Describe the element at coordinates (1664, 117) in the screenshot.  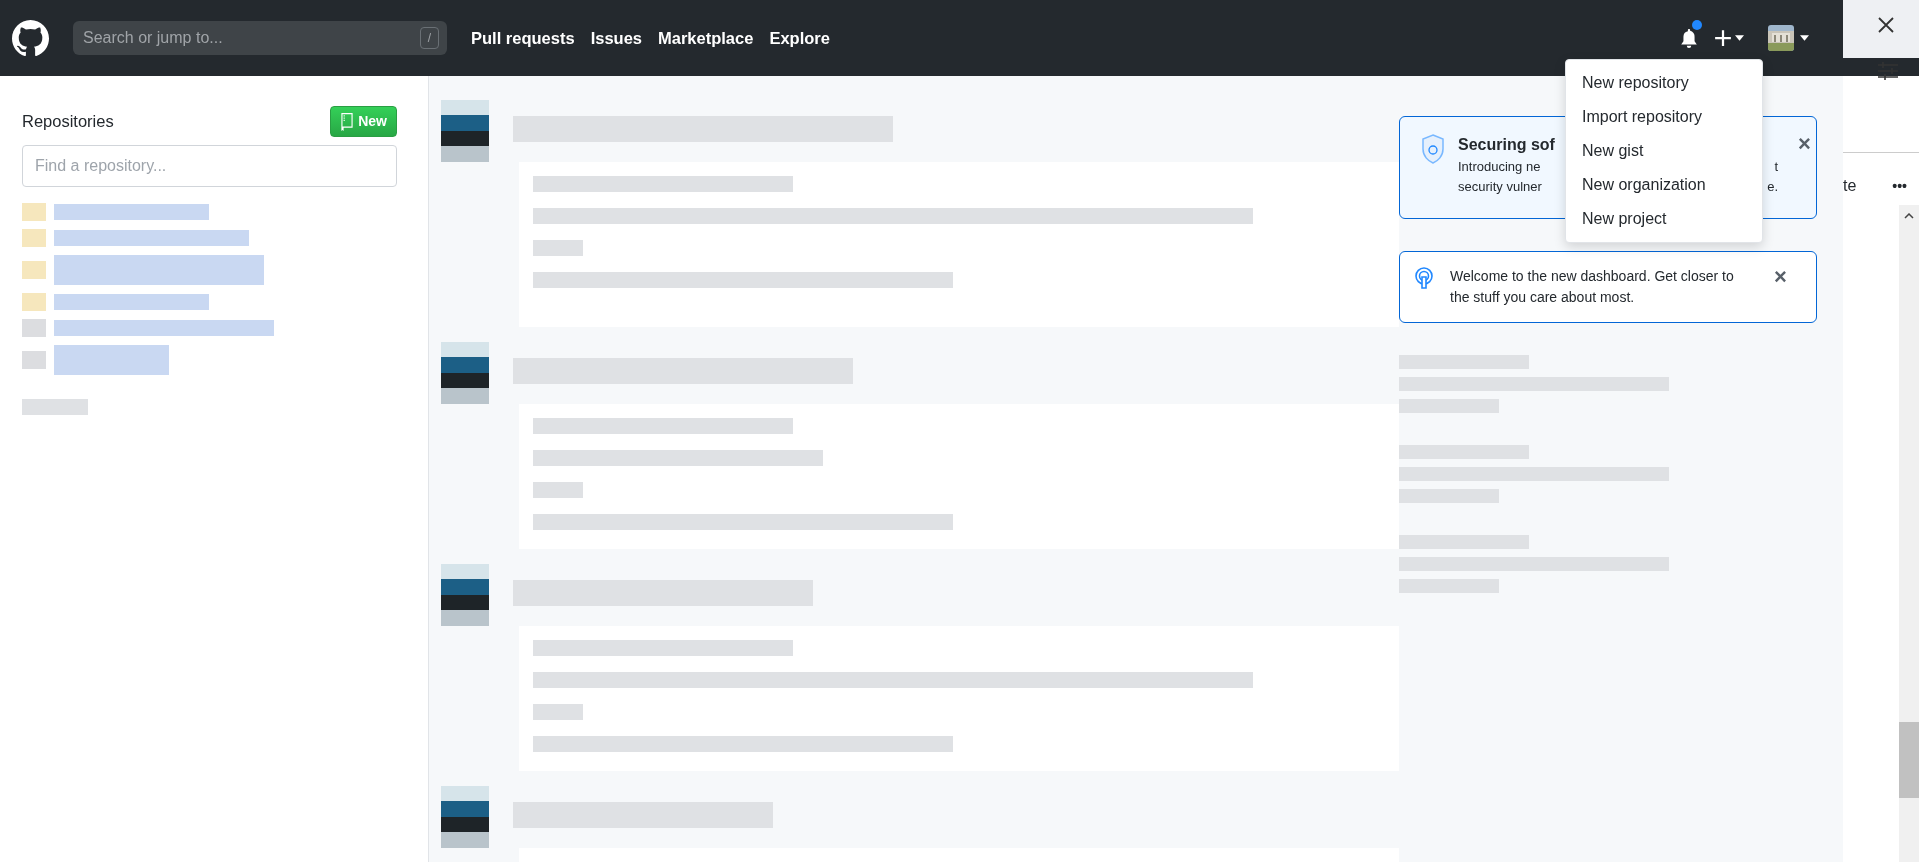
I see `menu-item: Import repository` at that location.